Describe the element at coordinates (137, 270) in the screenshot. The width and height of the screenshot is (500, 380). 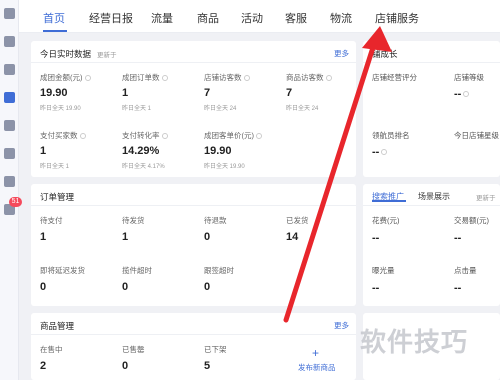
I see `order-label: 揽件超时` at that location.